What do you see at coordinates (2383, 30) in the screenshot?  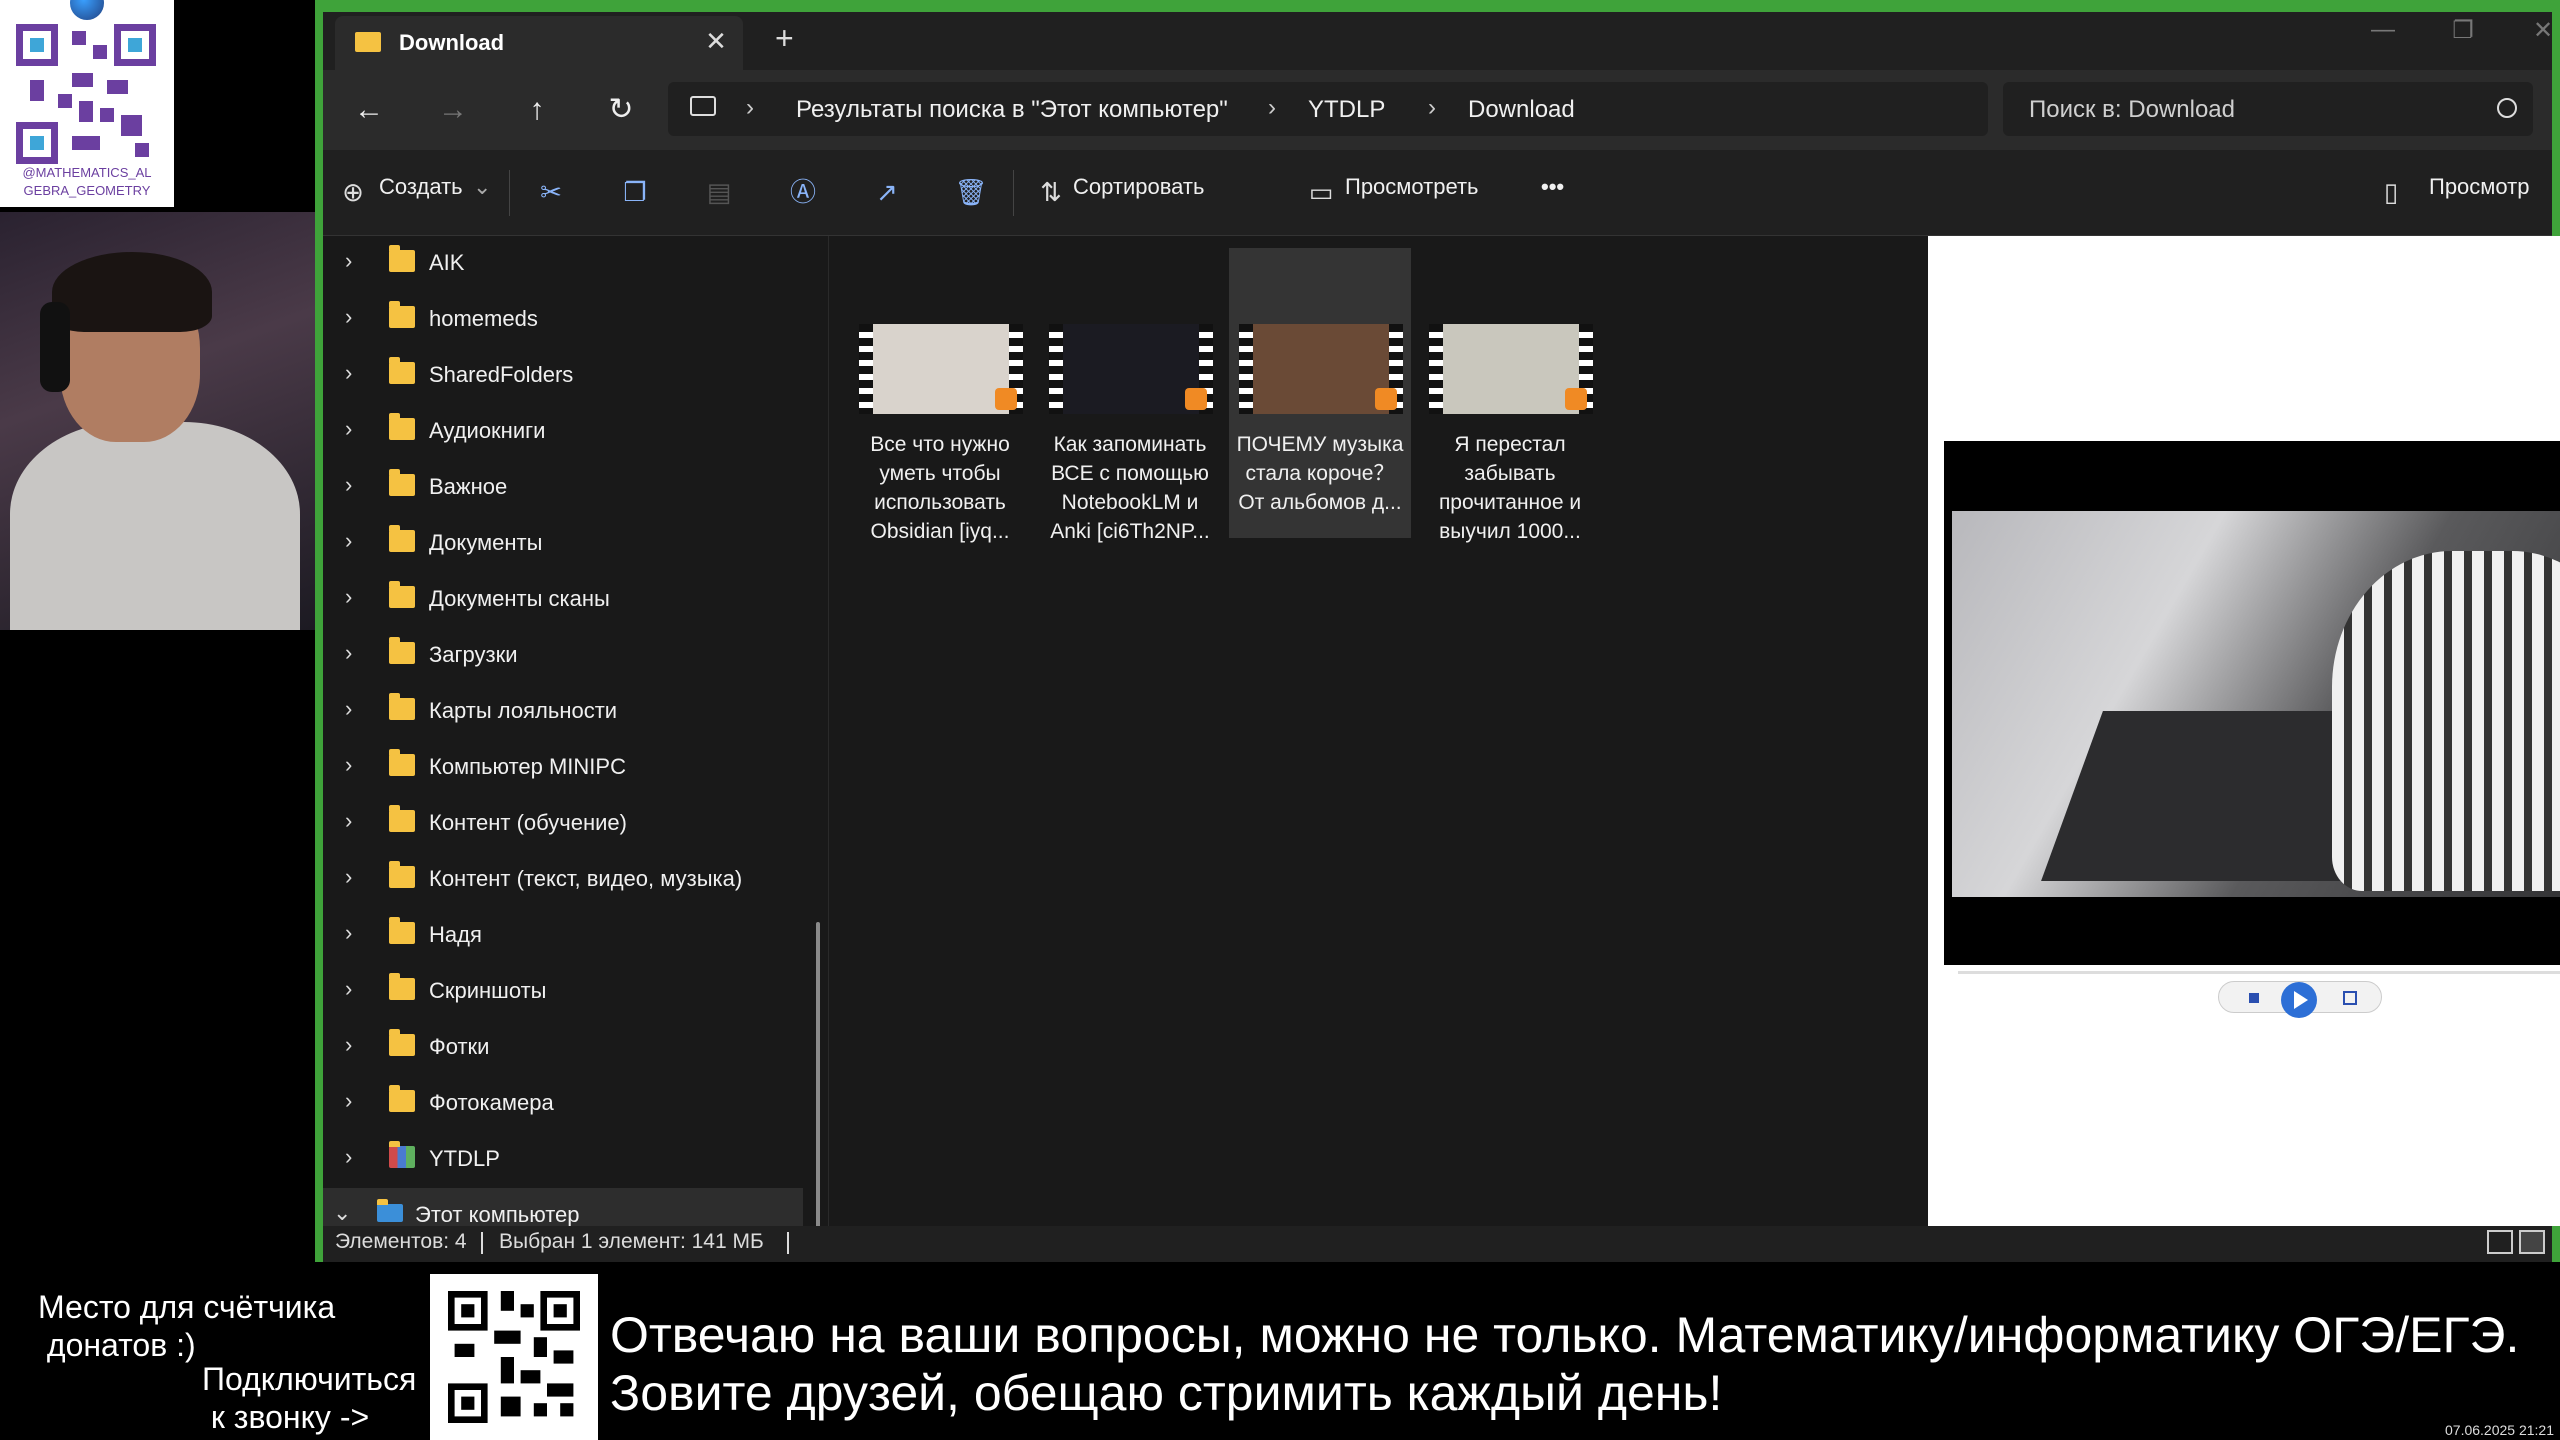 I see `minimize-button: —` at bounding box center [2383, 30].